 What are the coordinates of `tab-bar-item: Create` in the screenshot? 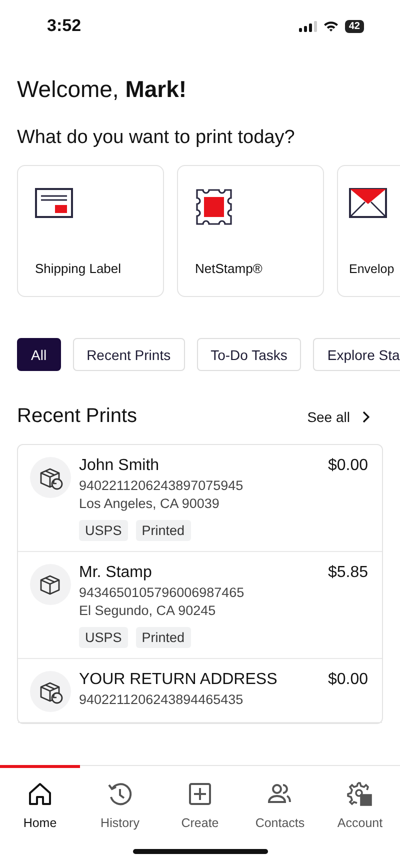 It's located at (200, 801).